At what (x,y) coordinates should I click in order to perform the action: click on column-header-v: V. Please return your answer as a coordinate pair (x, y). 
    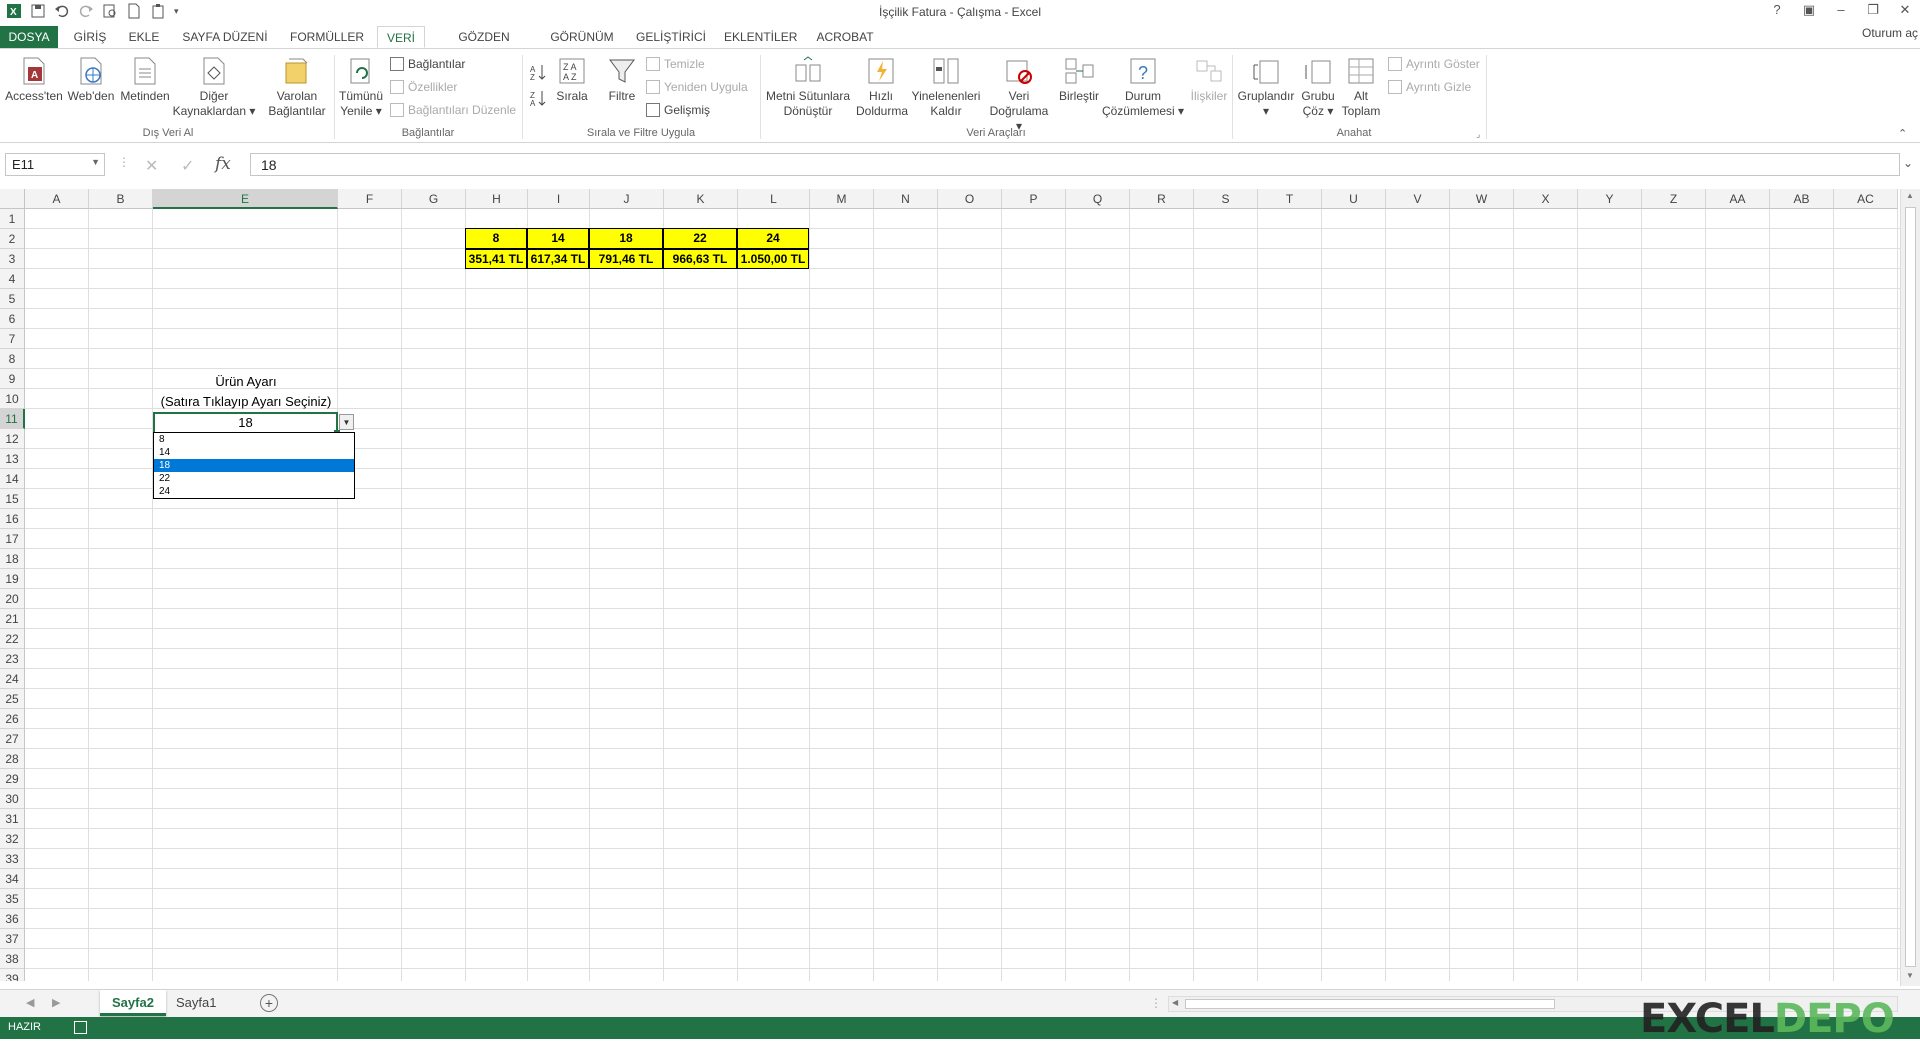
    Looking at the image, I should click on (1418, 199).